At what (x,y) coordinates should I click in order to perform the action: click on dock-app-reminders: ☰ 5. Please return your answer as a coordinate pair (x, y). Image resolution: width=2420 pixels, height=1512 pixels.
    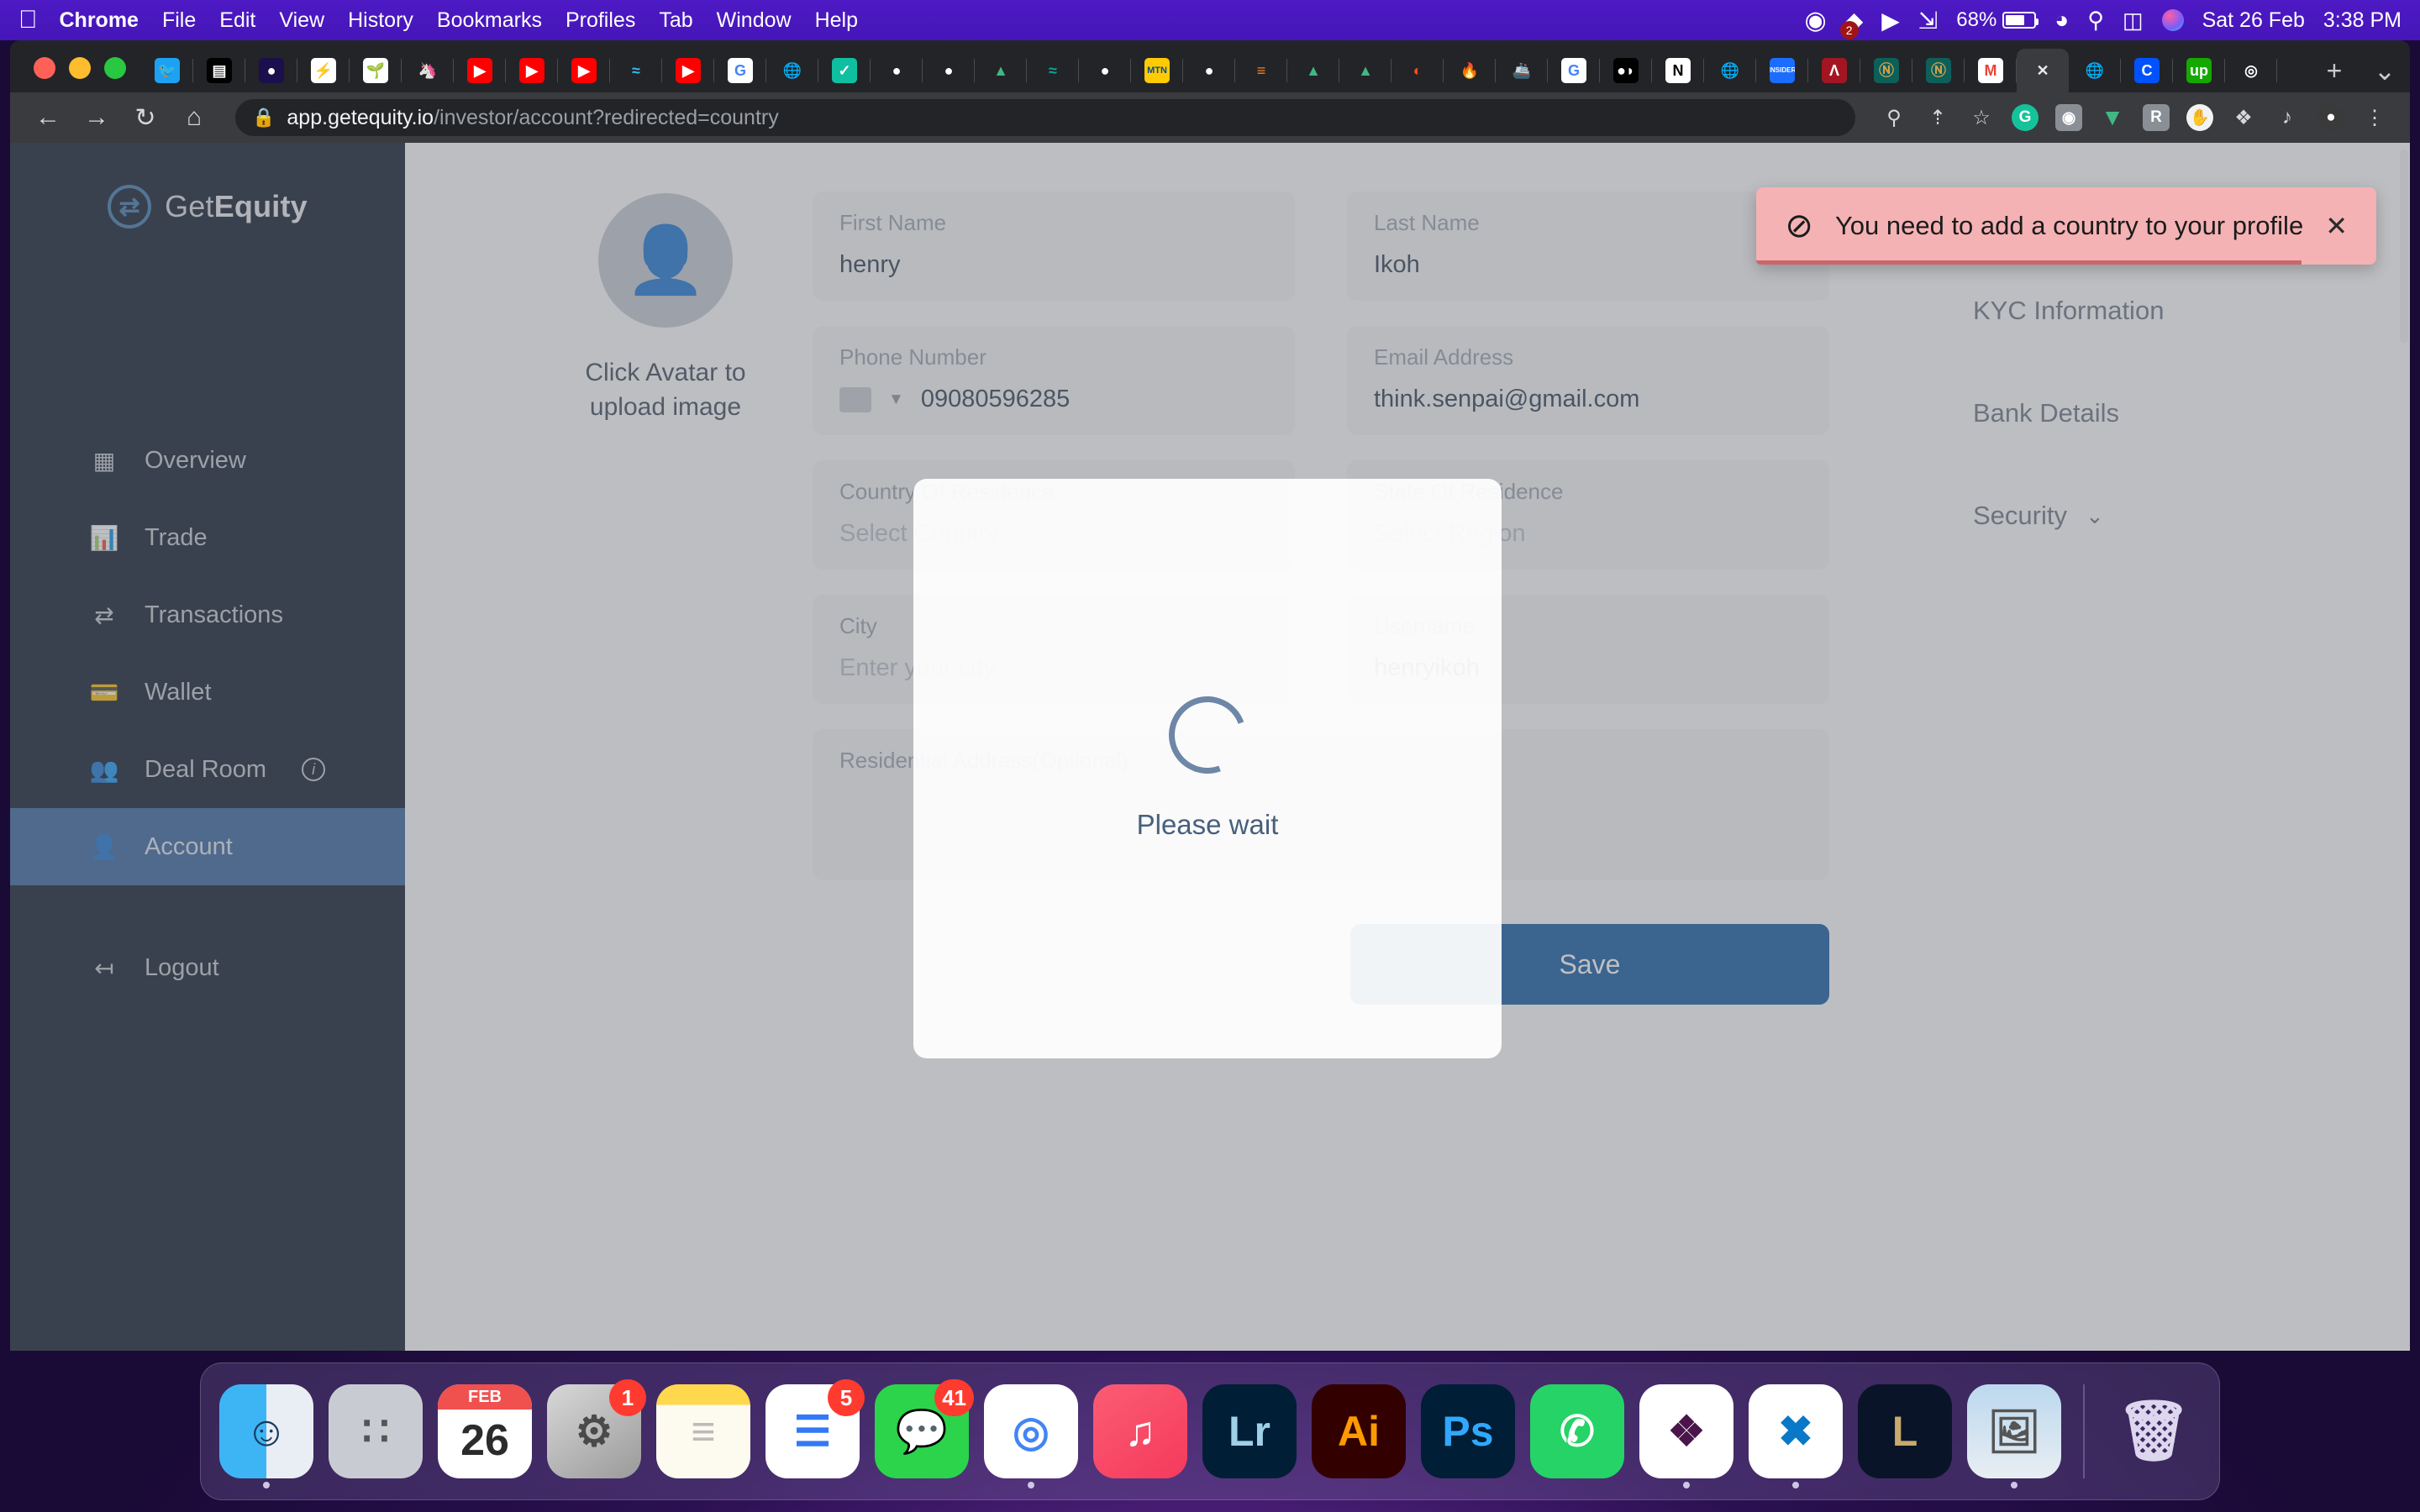
    Looking at the image, I should click on (815, 1428).